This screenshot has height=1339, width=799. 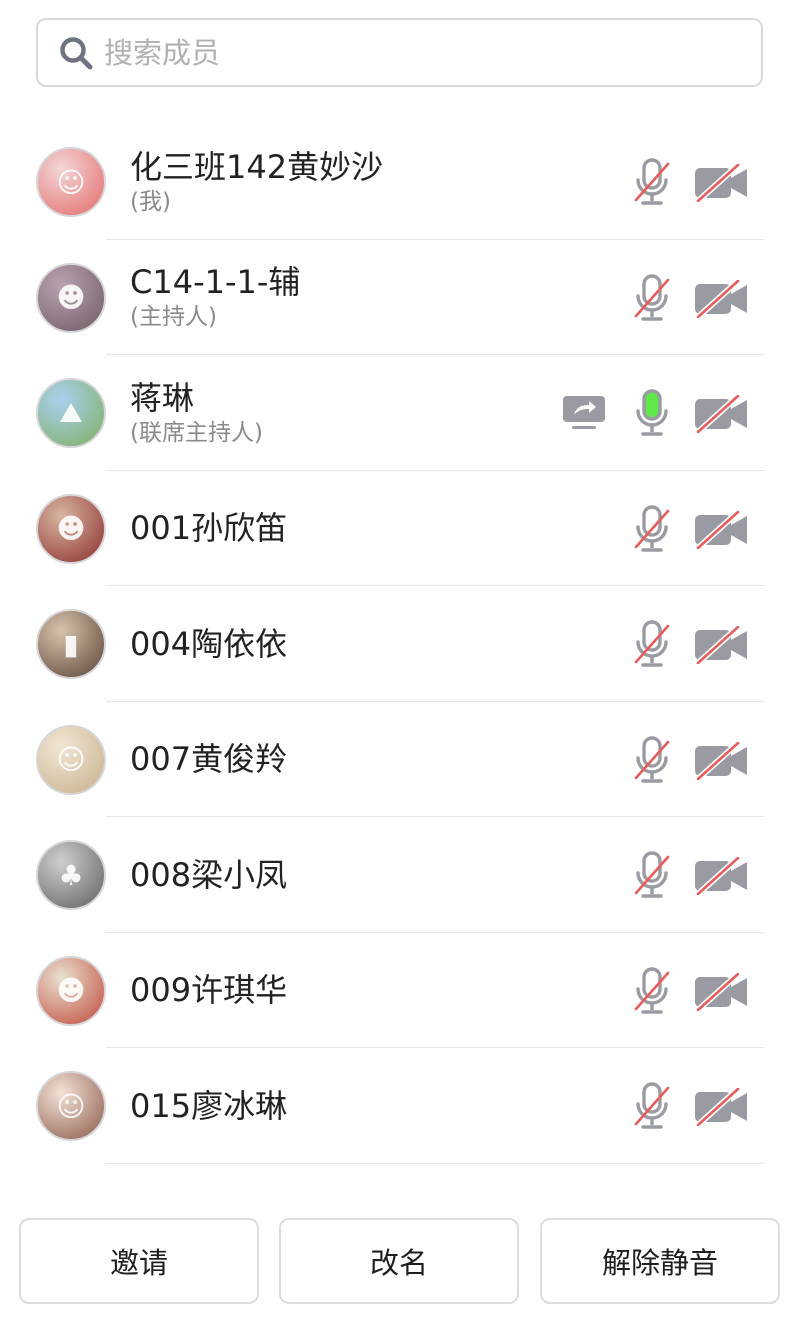 What do you see at coordinates (399, 875) in the screenshot?
I see `member-row: ♣ 008梁小凤` at bounding box center [399, 875].